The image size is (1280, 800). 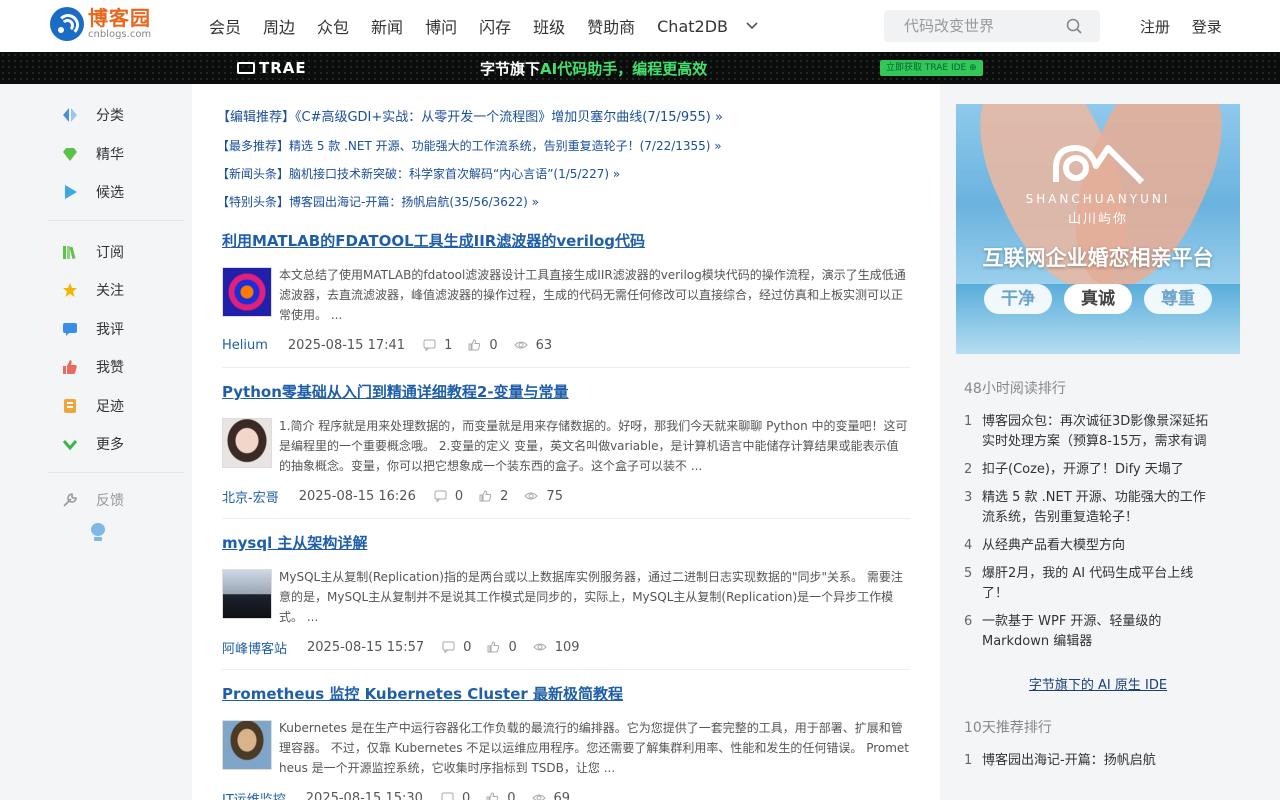 What do you see at coordinates (250, 496) in the screenshot?
I see `post-author: 北京-宏哥` at bounding box center [250, 496].